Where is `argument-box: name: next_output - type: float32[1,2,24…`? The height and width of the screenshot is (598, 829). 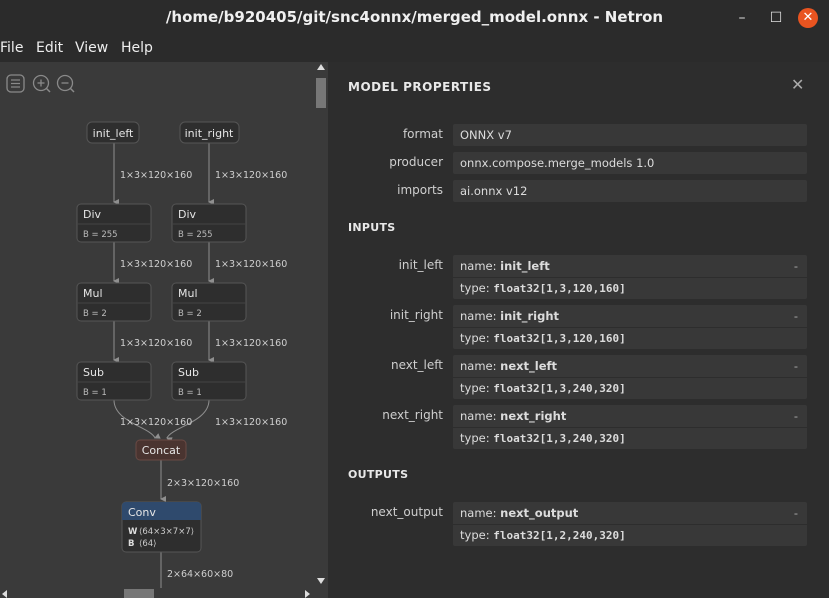
argument-box: name: next_output - type: float32[1,2,24… is located at coordinates (630, 524).